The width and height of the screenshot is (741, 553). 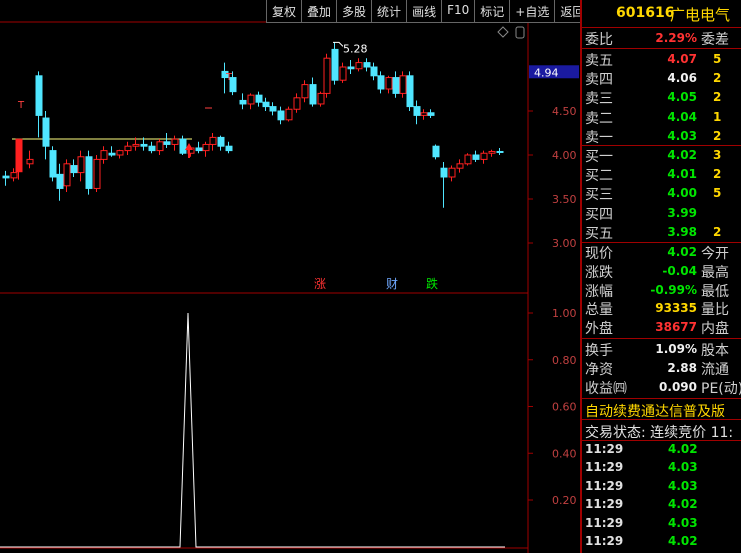 I want to click on stat2-label2: 流通, so click(x=715, y=370).